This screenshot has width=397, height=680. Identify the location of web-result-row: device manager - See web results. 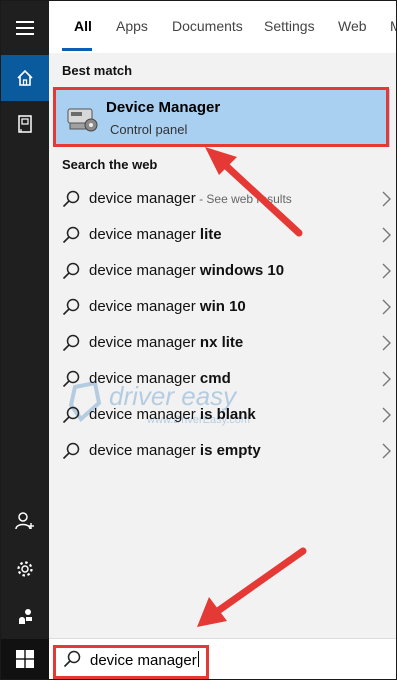
(222, 199).